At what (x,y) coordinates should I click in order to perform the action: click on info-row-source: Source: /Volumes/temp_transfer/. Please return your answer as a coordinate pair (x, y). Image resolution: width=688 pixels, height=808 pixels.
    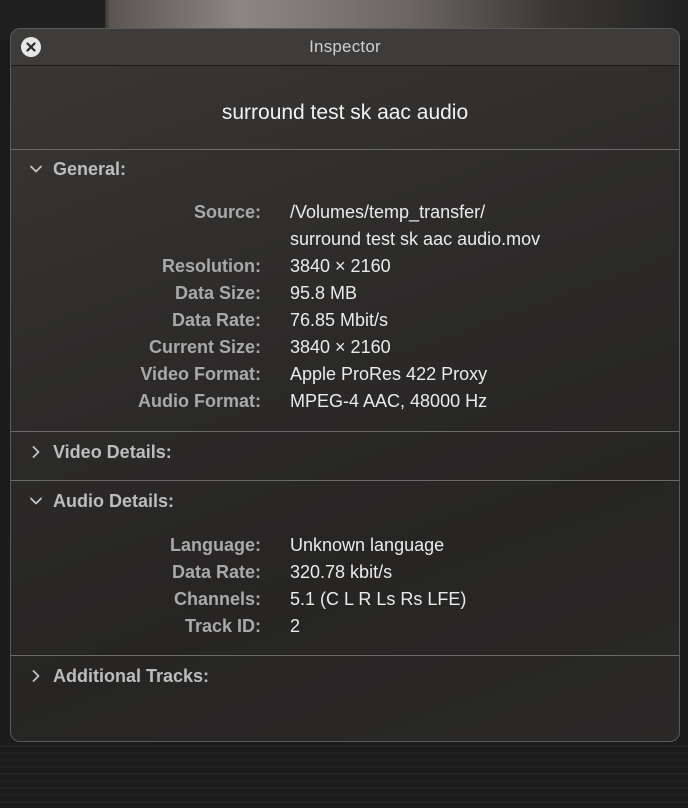
    Looking at the image, I should click on (345, 212).